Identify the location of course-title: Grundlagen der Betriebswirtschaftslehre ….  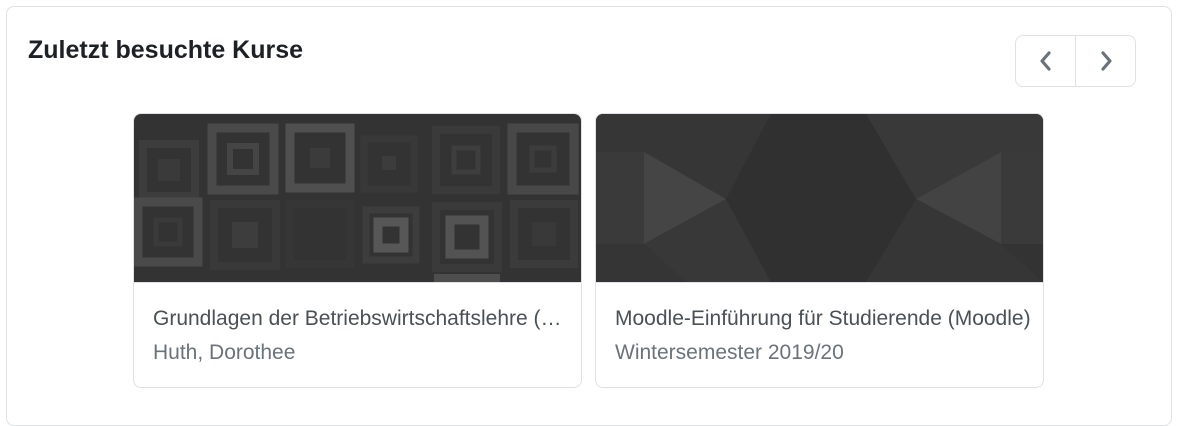
(363, 319).